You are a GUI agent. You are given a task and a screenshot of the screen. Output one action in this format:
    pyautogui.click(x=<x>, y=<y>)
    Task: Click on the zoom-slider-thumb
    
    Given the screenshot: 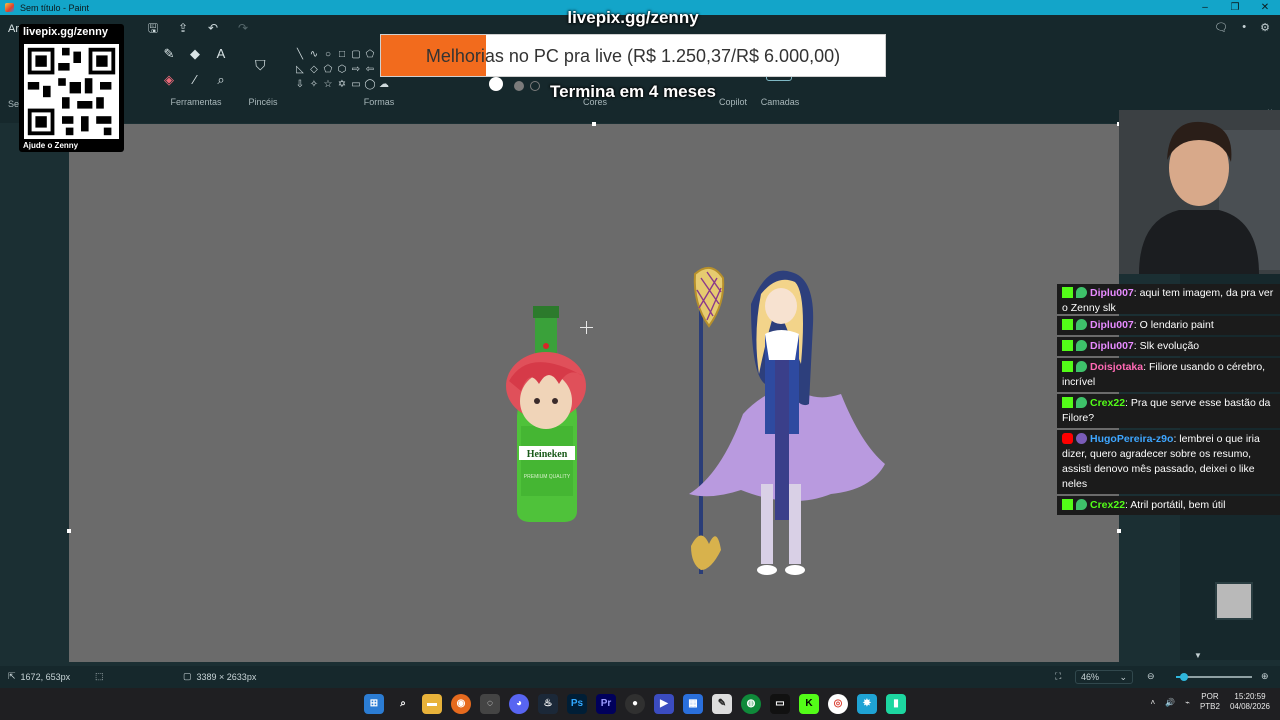 What is the action you would take?
    pyautogui.click(x=1183, y=677)
    